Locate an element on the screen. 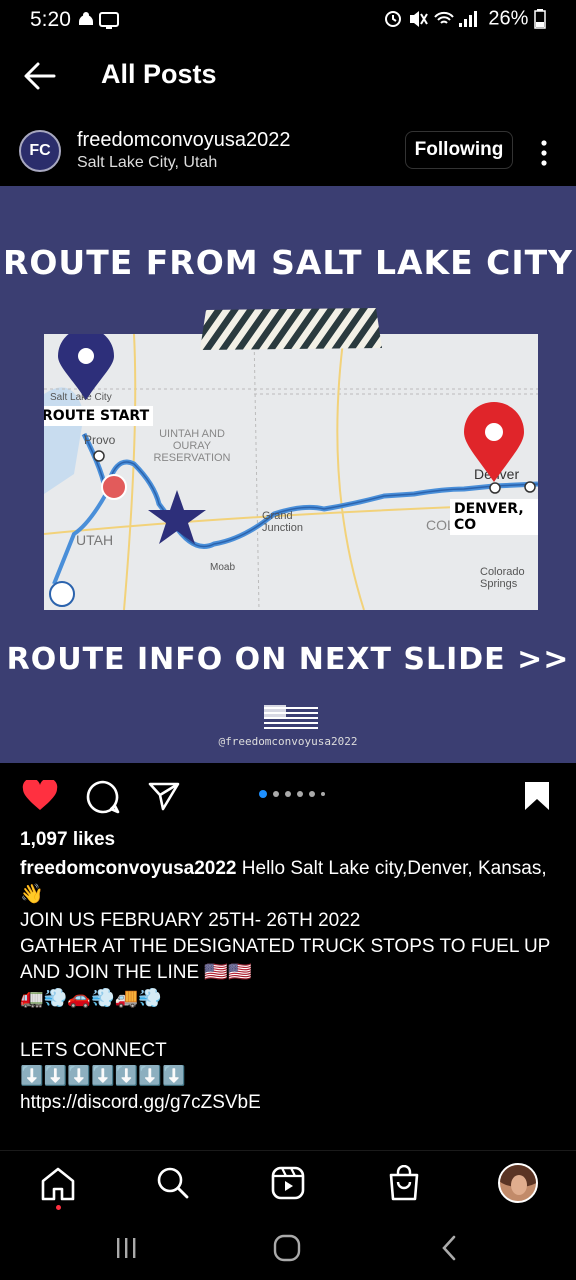 The image size is (576, 1280). shop-icon is located at coordinates (404, 1183).